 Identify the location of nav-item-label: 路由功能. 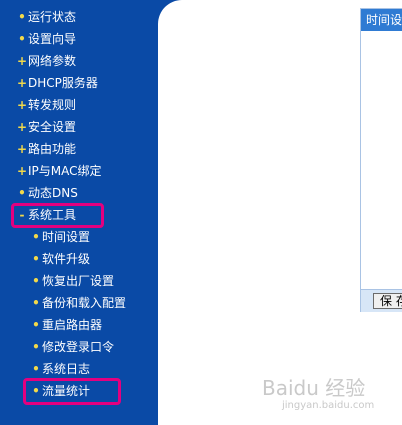
(52, 149).